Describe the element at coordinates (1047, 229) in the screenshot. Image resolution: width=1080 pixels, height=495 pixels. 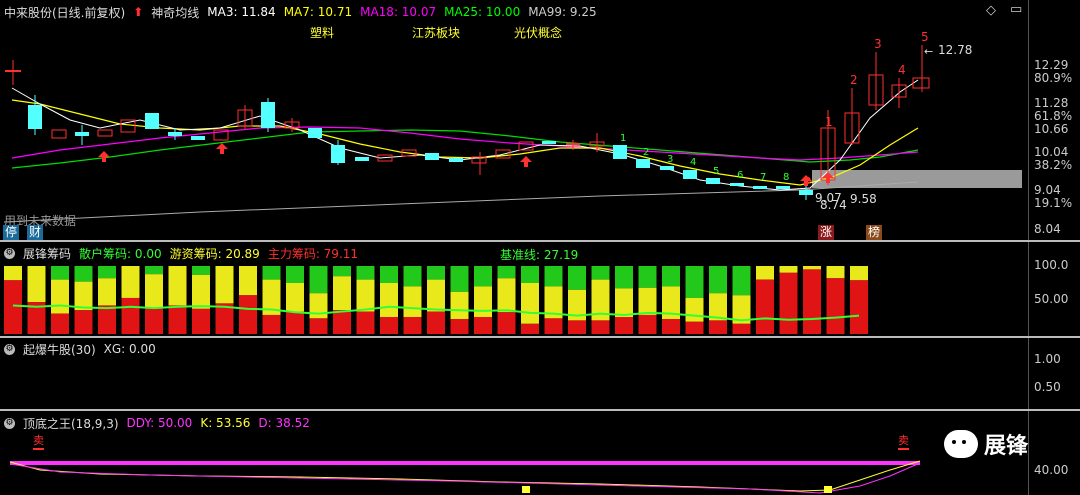
I see `price-tick: 8.04` at that location.